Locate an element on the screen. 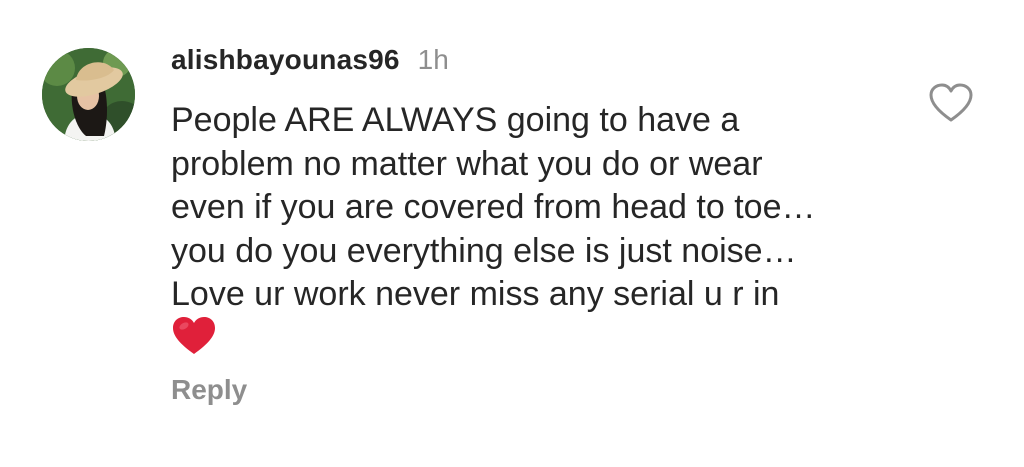 This screenshot has height=467, width=1024. avatar is located at coordinates (88, 94).